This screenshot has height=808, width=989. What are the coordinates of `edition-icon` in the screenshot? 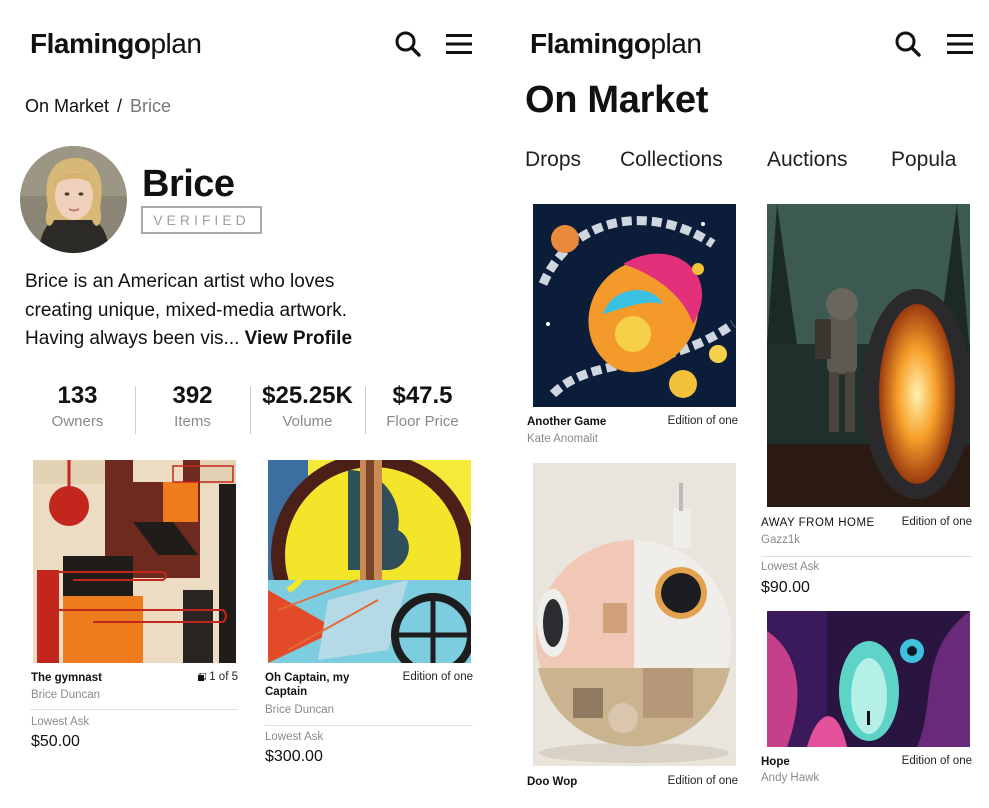 It's located at (202, 676).